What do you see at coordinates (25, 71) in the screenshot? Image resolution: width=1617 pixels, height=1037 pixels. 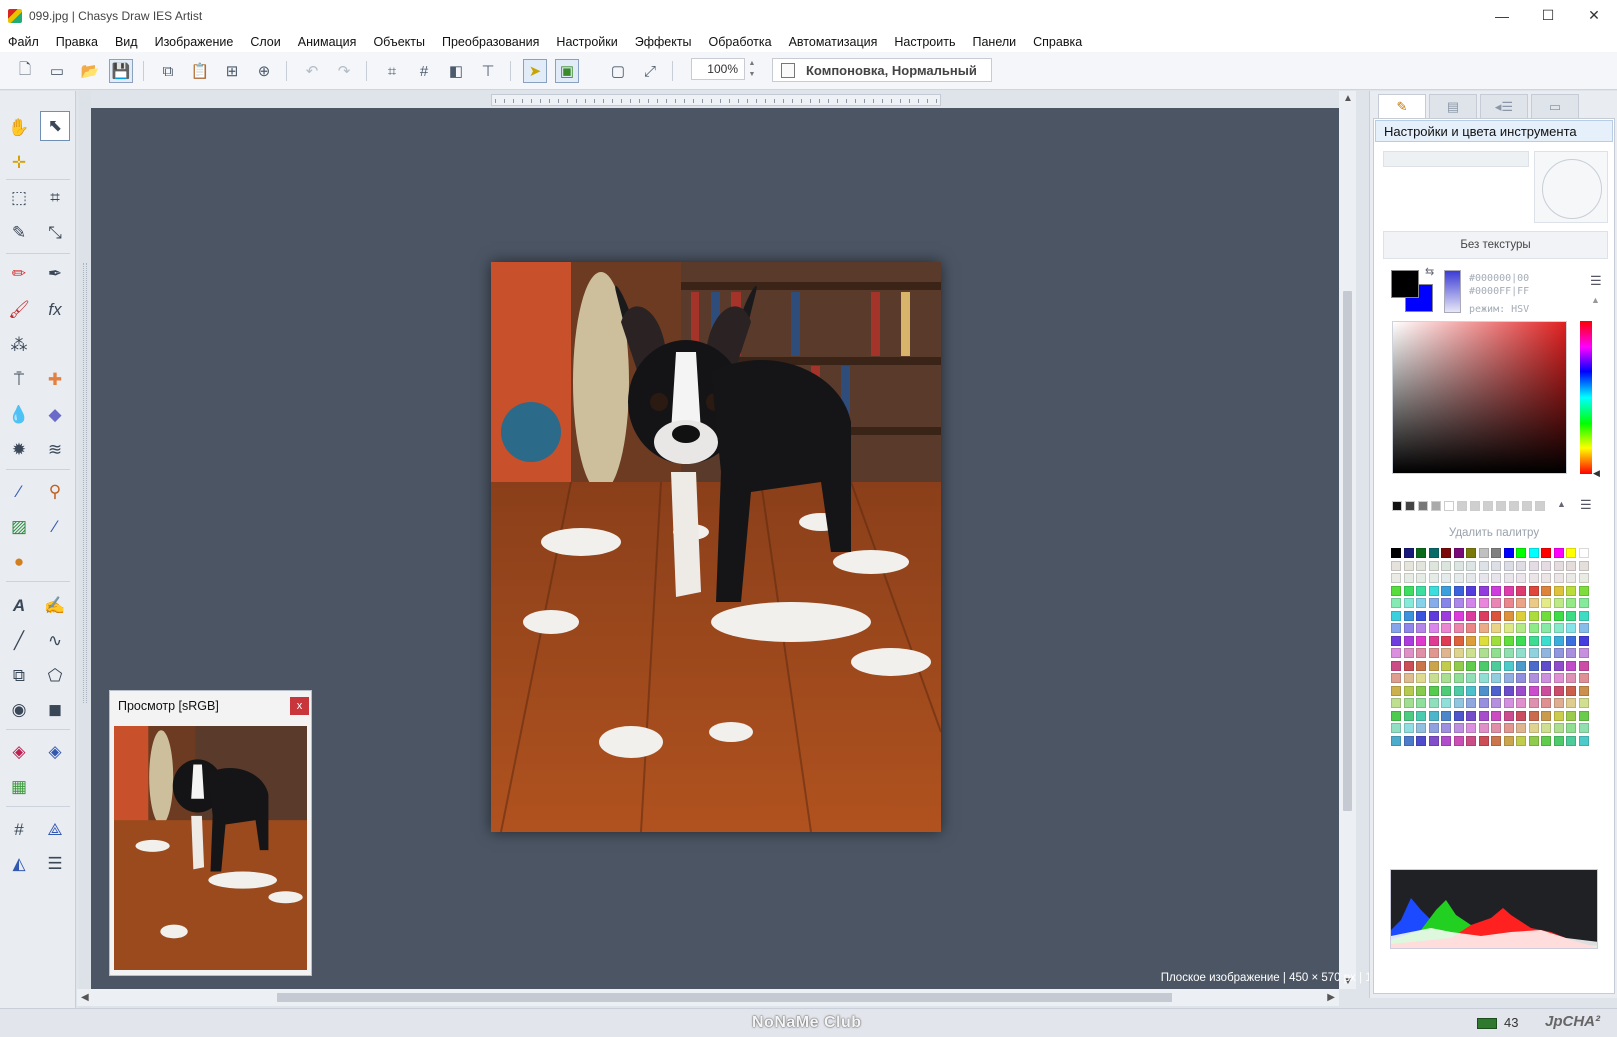 I see `new-file-icon: 🗋` at bounding box center [25, 71].